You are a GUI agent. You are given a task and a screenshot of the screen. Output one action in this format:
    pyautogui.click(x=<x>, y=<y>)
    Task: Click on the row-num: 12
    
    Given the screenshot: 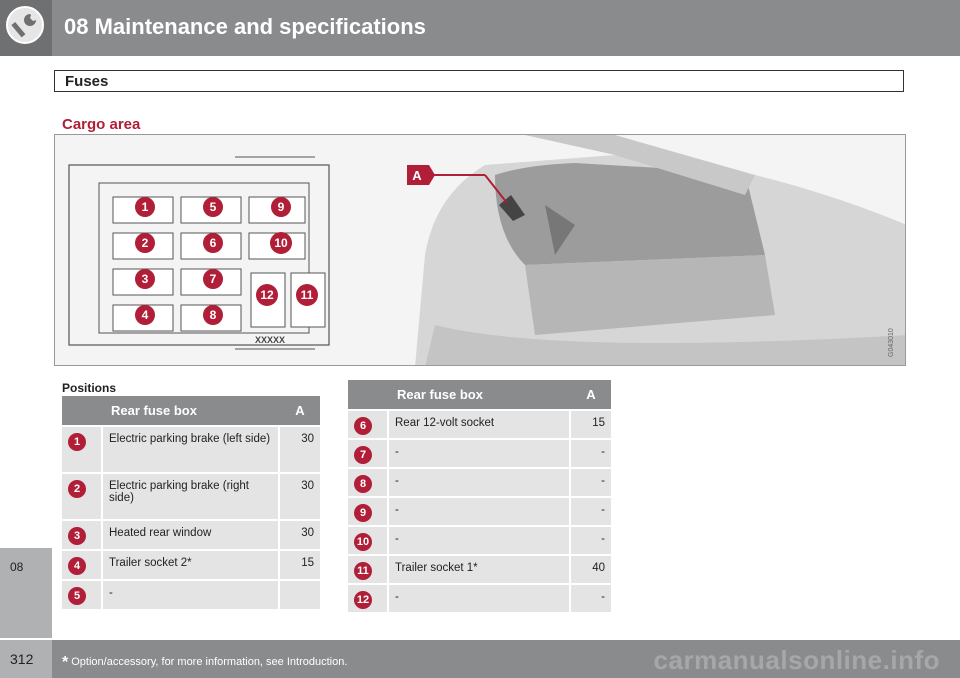 What is the action you would take?
    pyautogui.click(x=368, y=599)
    